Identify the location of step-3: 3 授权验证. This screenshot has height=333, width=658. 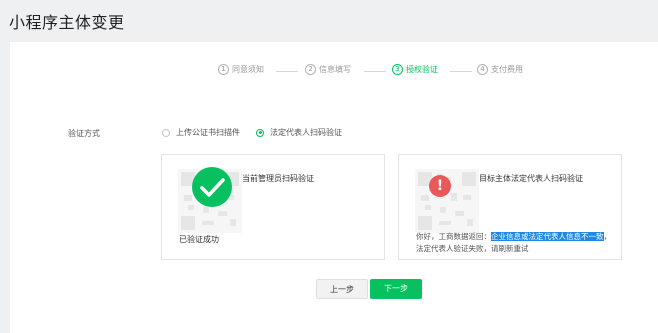
(415, 69).